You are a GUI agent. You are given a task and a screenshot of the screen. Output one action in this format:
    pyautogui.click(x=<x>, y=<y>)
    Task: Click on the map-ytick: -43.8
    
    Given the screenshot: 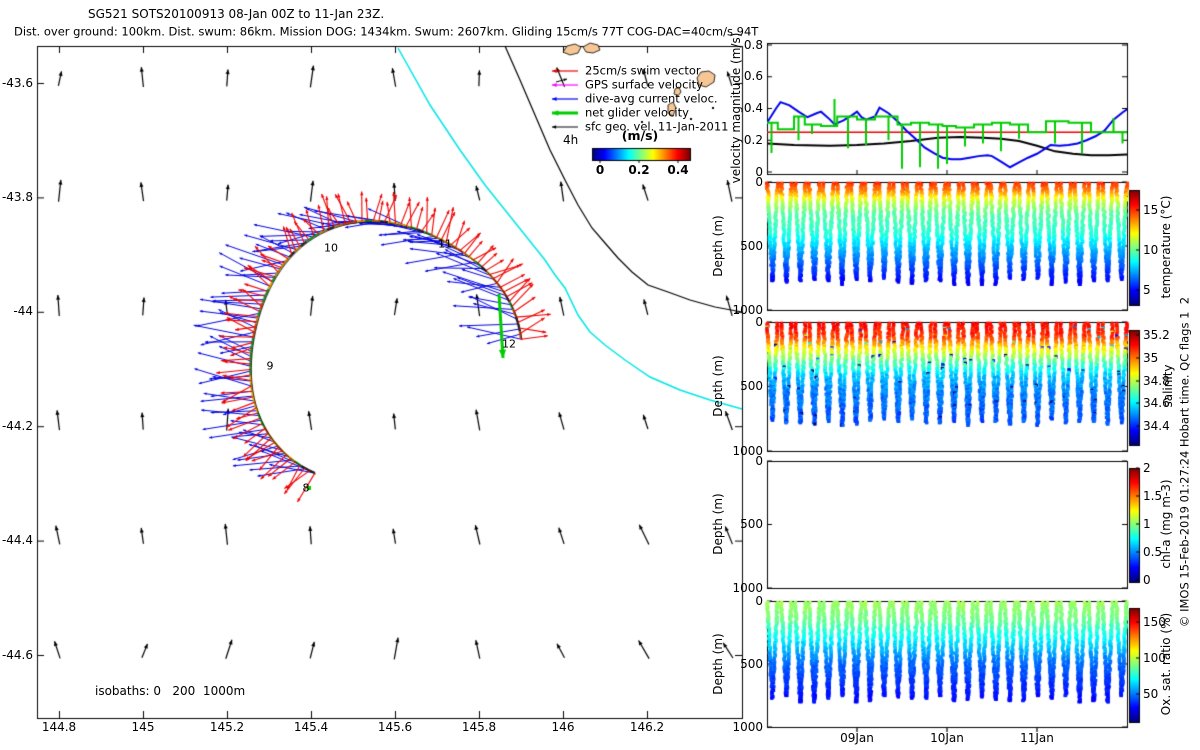 What is the action you would take?
    pyautogui.click(x=17, y=197)
    